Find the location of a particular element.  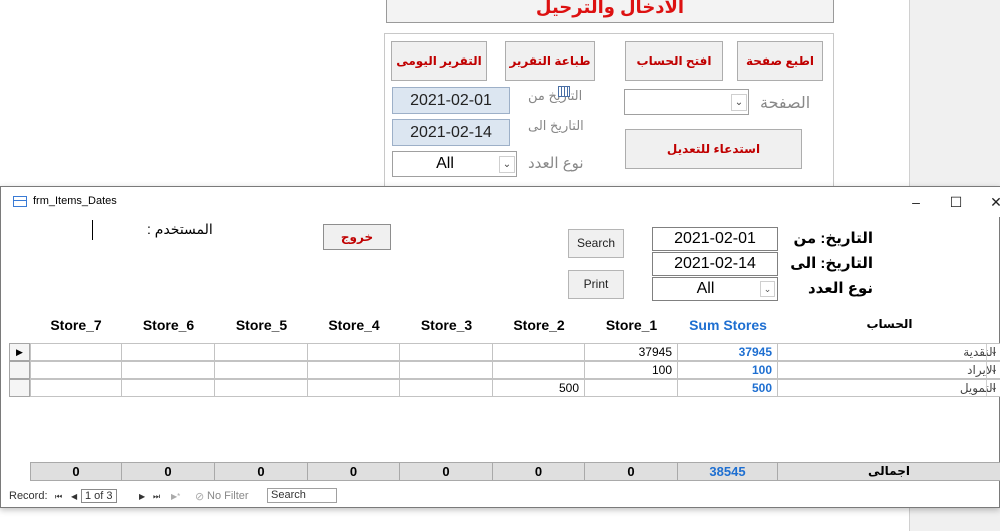

col-header-store-6: Store_6 is located at coordinates (168, 325).